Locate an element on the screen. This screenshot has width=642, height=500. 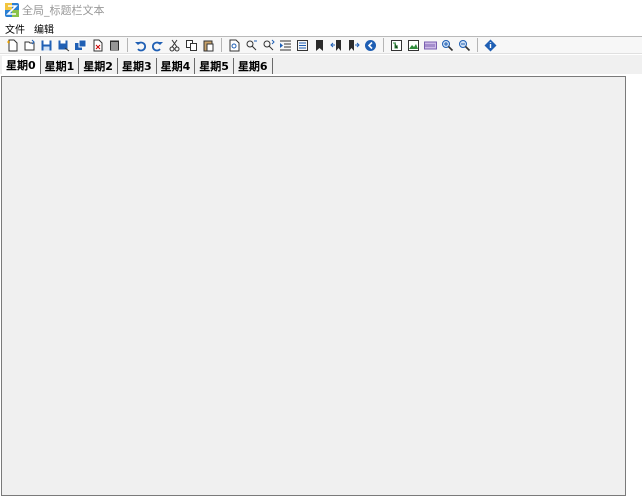
close-icon is located at coordinates (97, 45).